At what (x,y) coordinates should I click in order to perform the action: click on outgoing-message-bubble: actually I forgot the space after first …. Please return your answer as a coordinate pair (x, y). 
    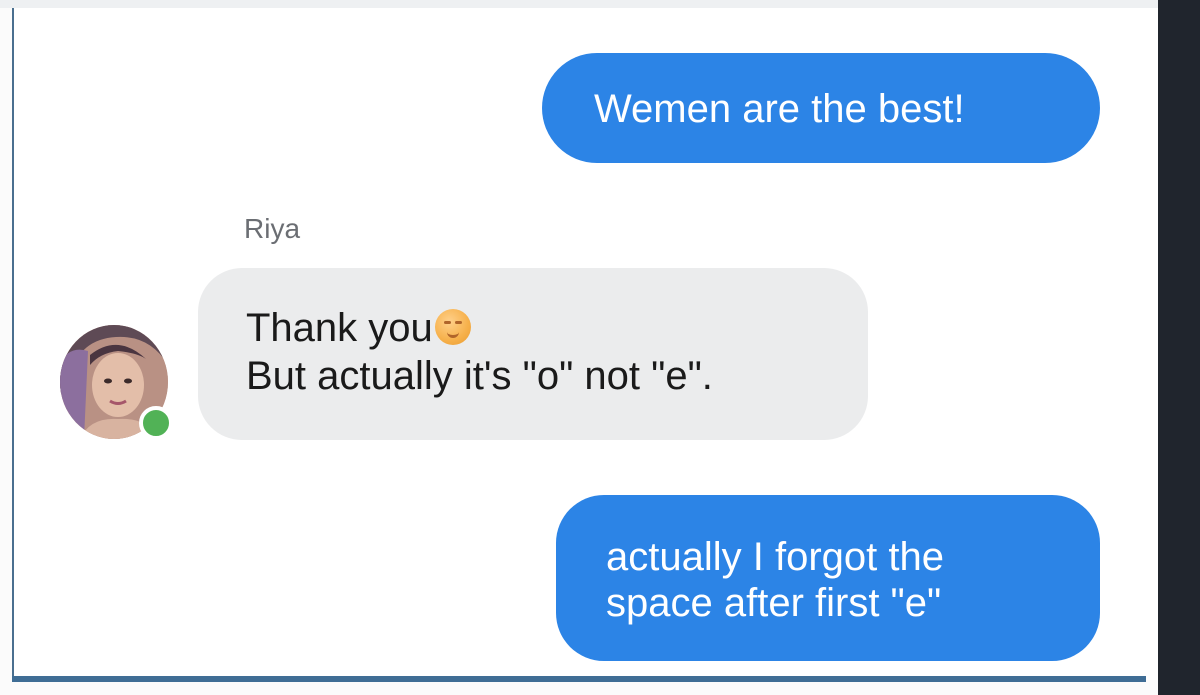
    Looking at the image, I should click on (828, 578).